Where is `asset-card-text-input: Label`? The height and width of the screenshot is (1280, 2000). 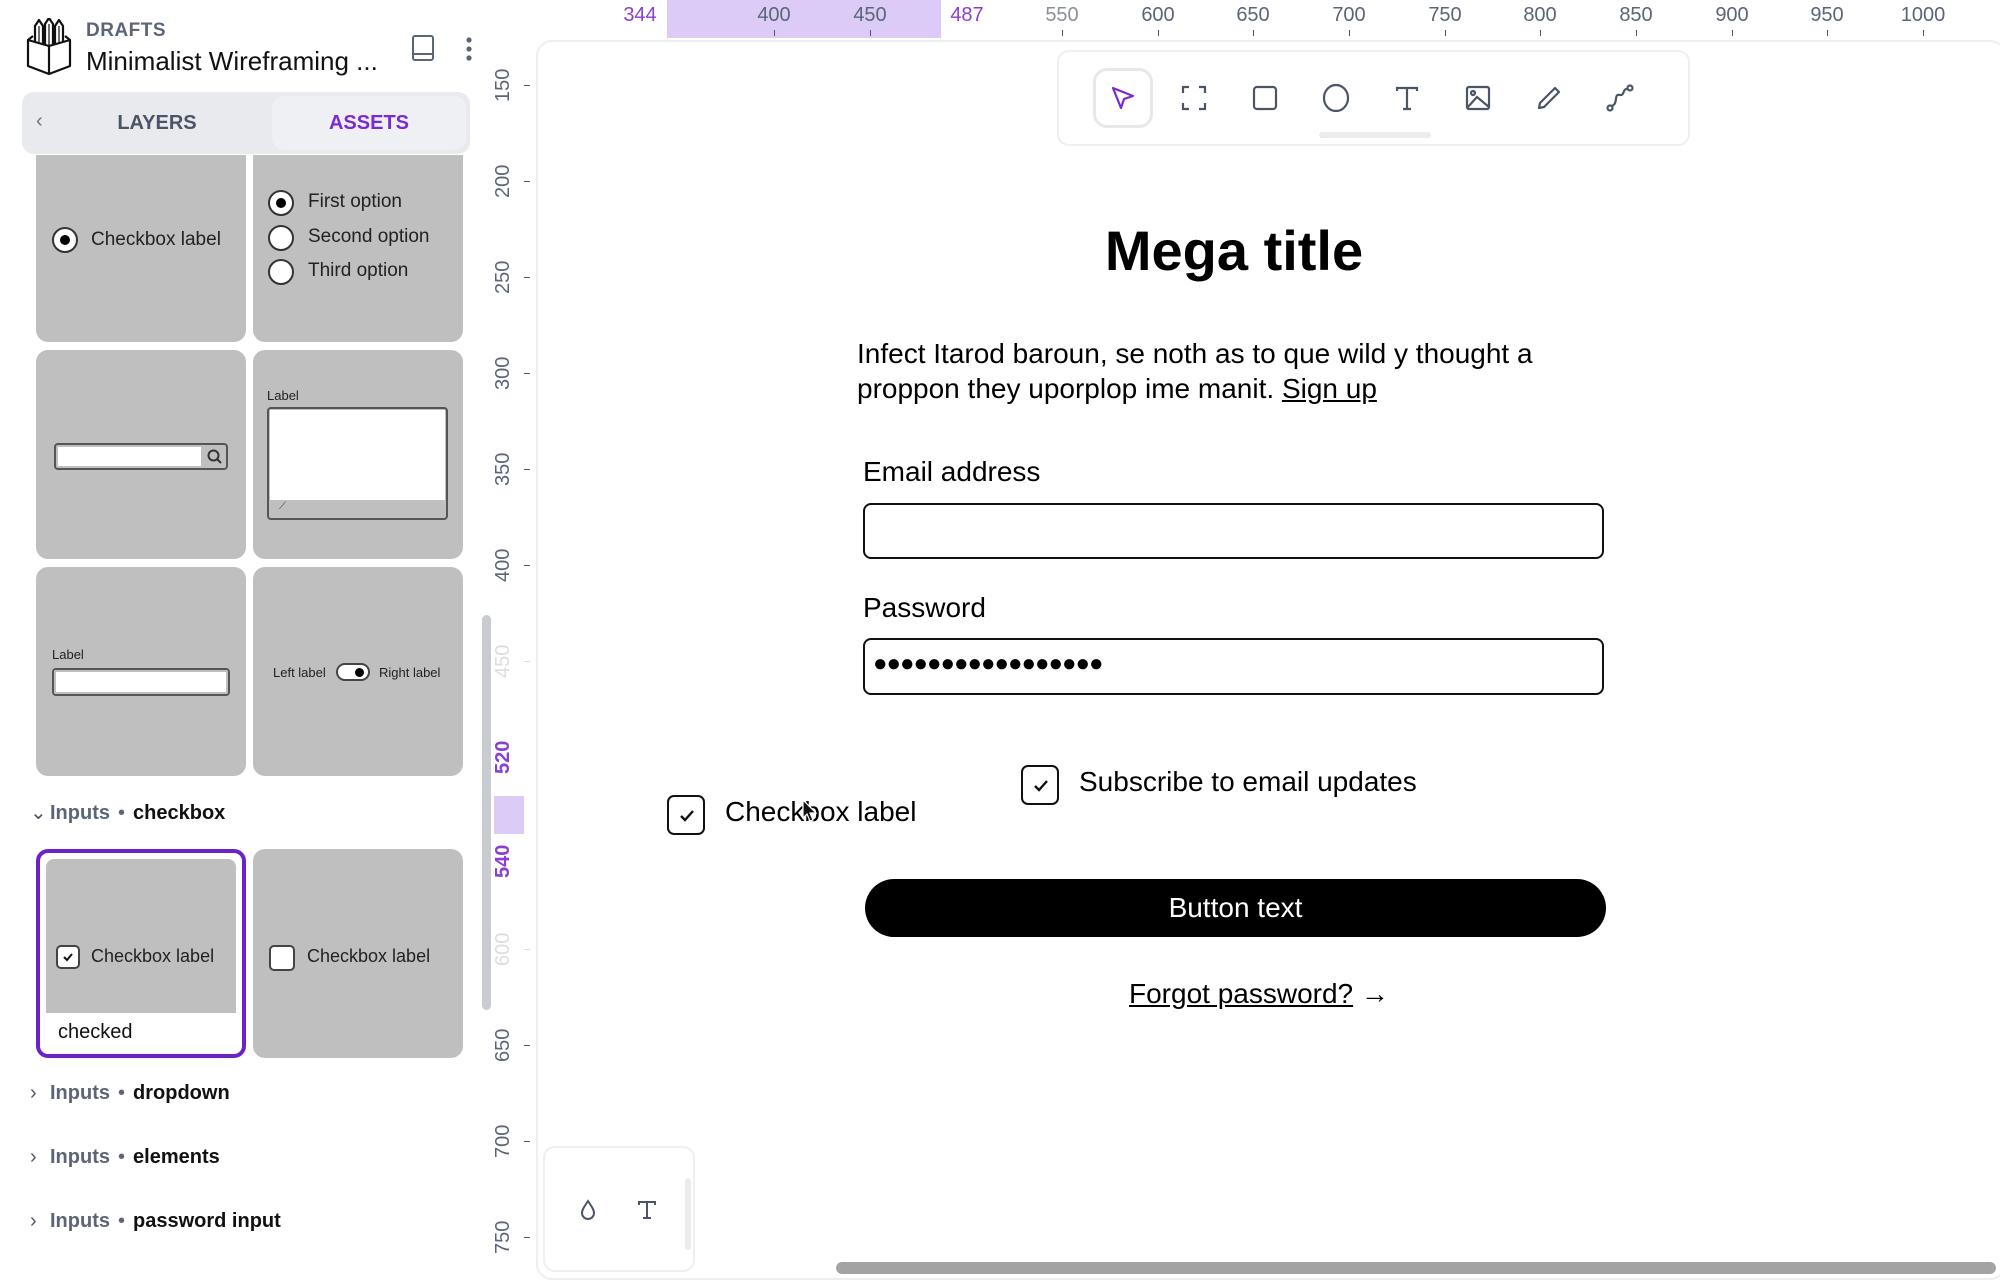
asset-card-text-input: Label is located at coordinates (141, 671).